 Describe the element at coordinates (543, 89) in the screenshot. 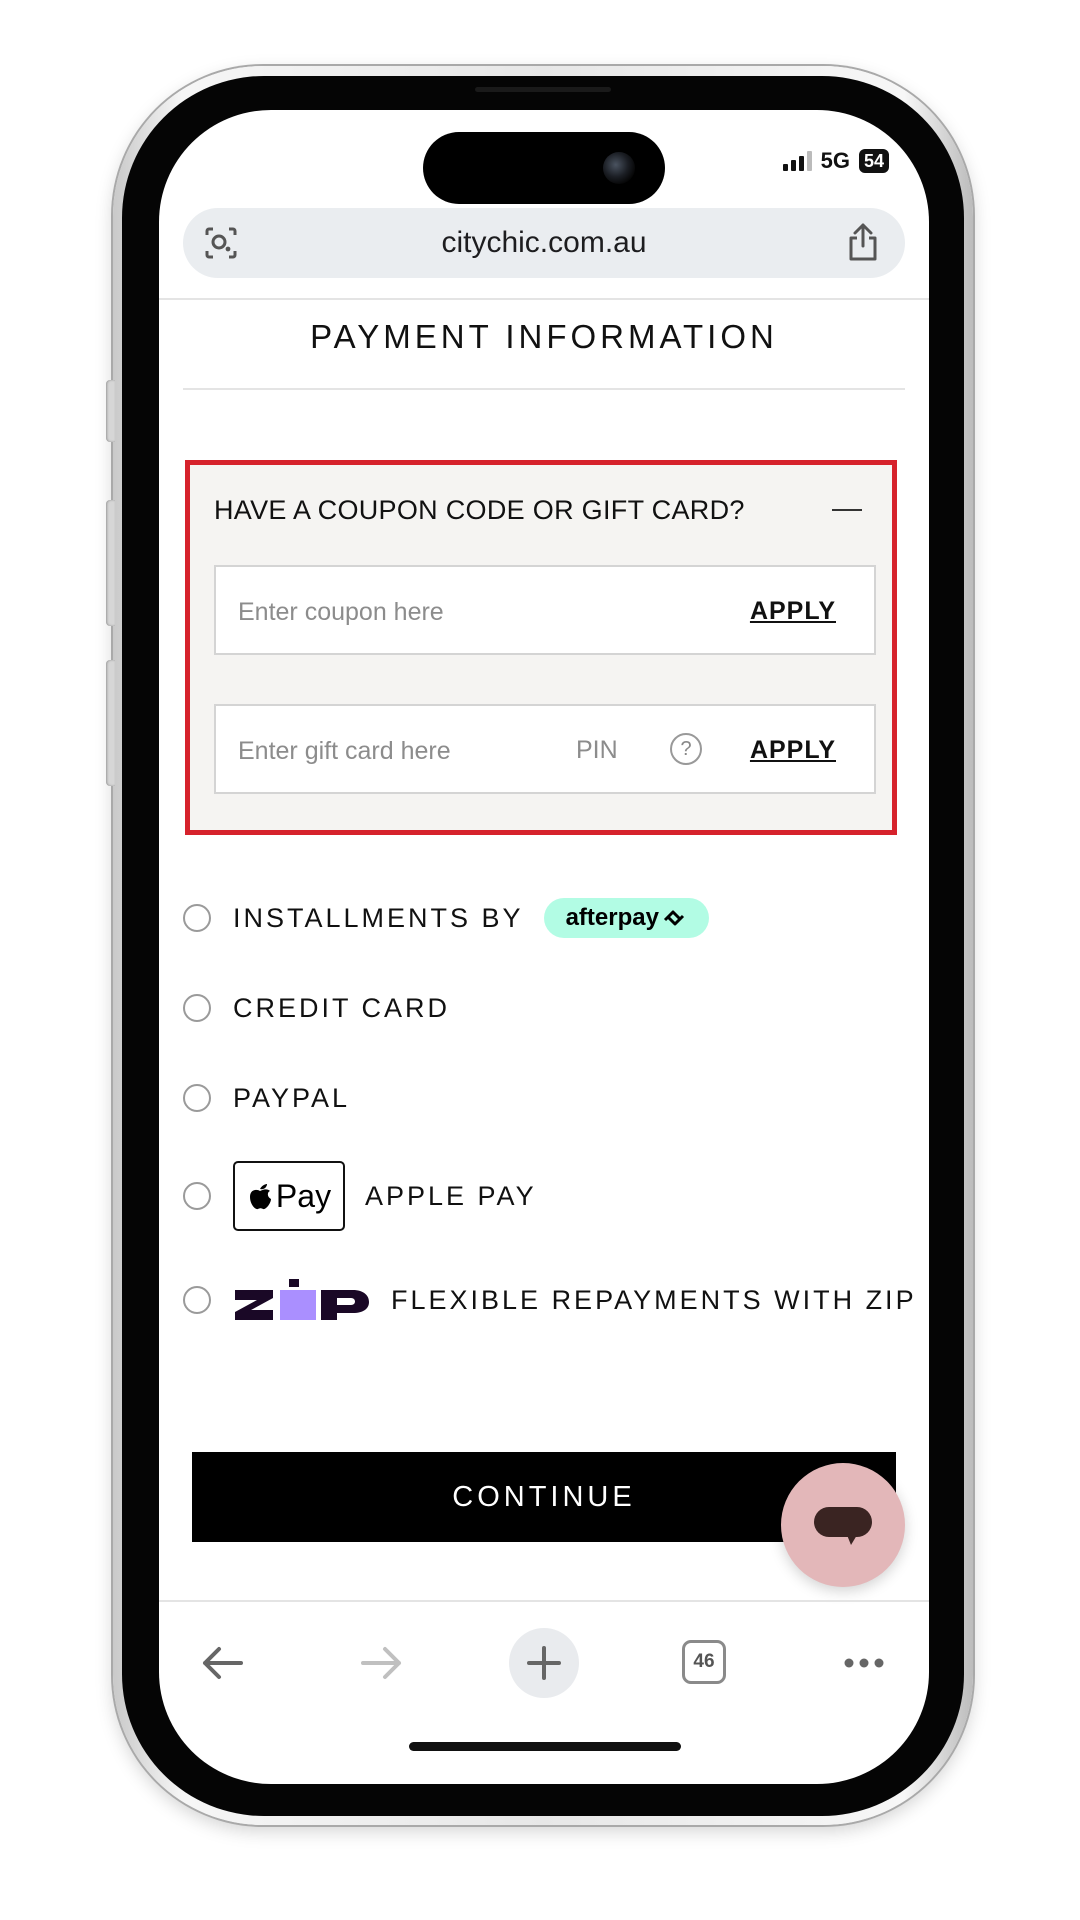

I see `speaker-slot` at that location.